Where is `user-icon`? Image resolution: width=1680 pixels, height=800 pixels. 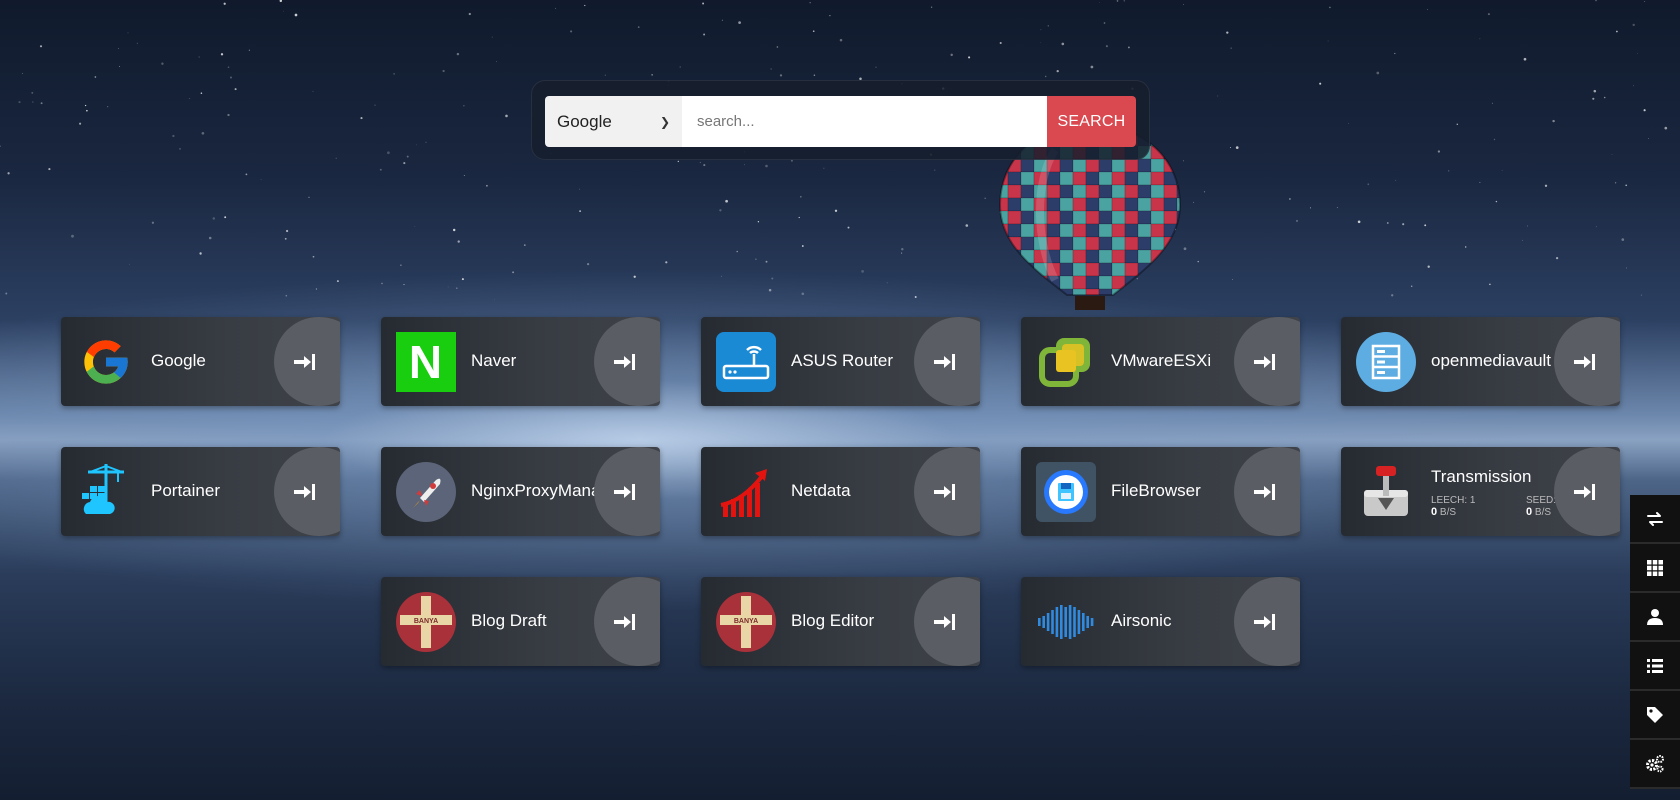
user-icon is located at coordinates (1655, 616).